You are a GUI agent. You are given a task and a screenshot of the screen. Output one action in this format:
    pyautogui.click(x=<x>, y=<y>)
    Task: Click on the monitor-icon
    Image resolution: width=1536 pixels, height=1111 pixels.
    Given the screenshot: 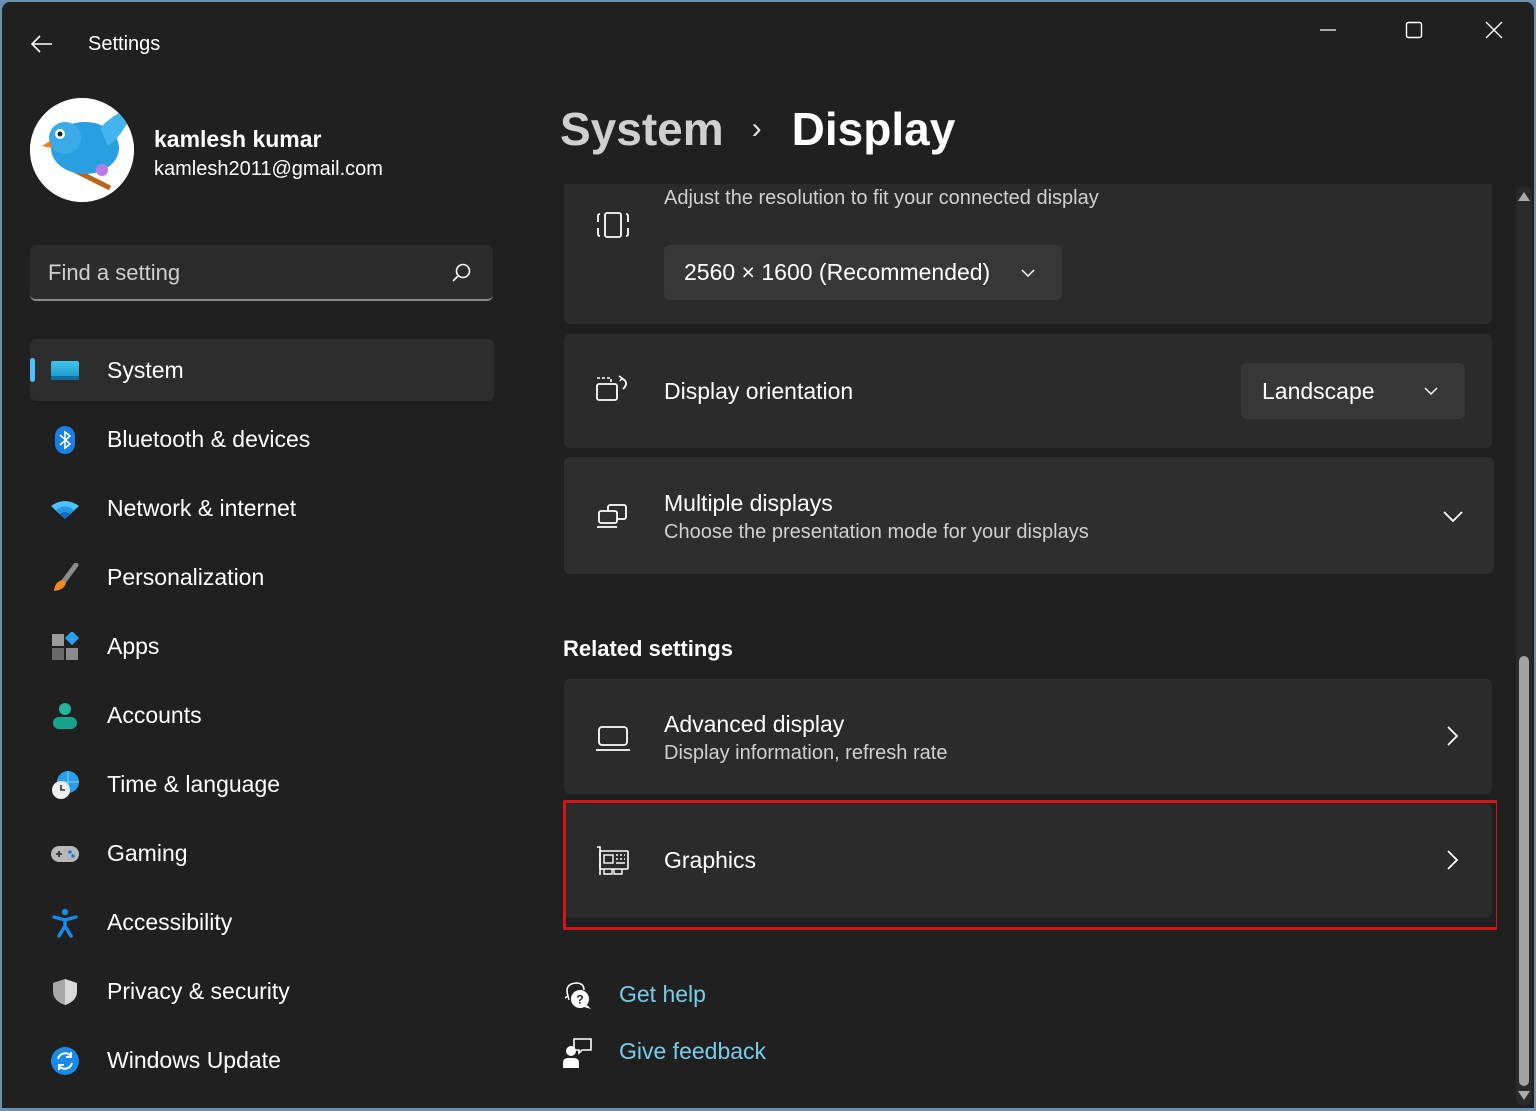 What is the action you would take?
    pyautogui.click(x=65, y=370)
    